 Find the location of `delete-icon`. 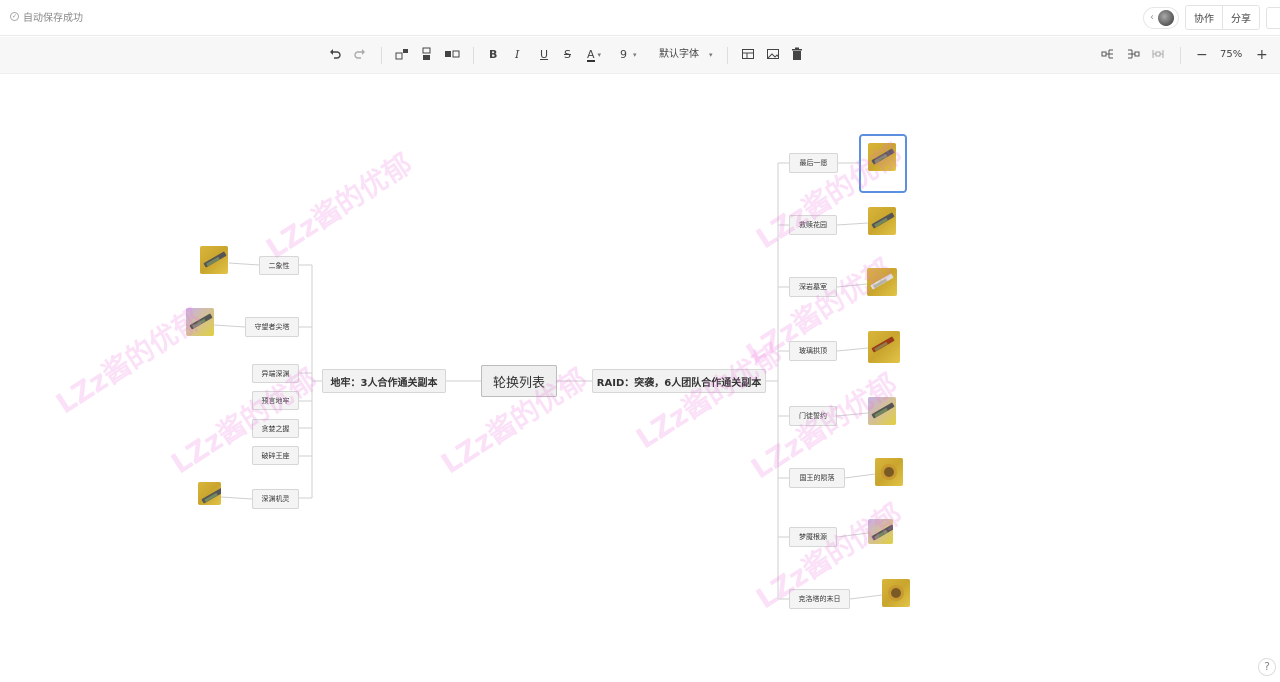

delete-icon is located at coordinates (797, 55).